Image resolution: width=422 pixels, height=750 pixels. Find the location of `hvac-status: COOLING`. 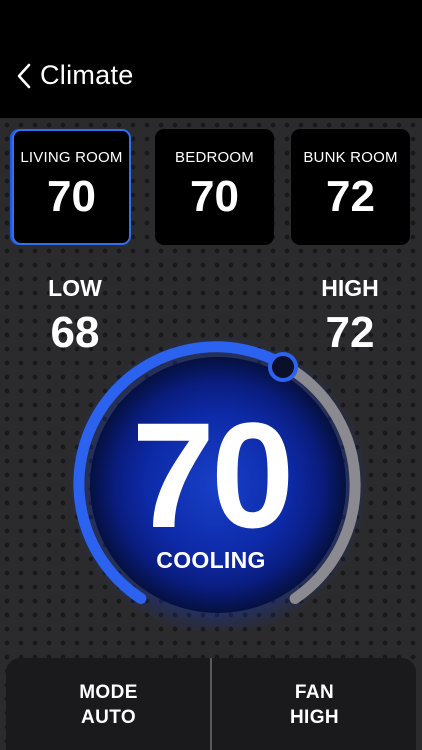

hvac-status: COOLING is located at coordinates (211, 560).